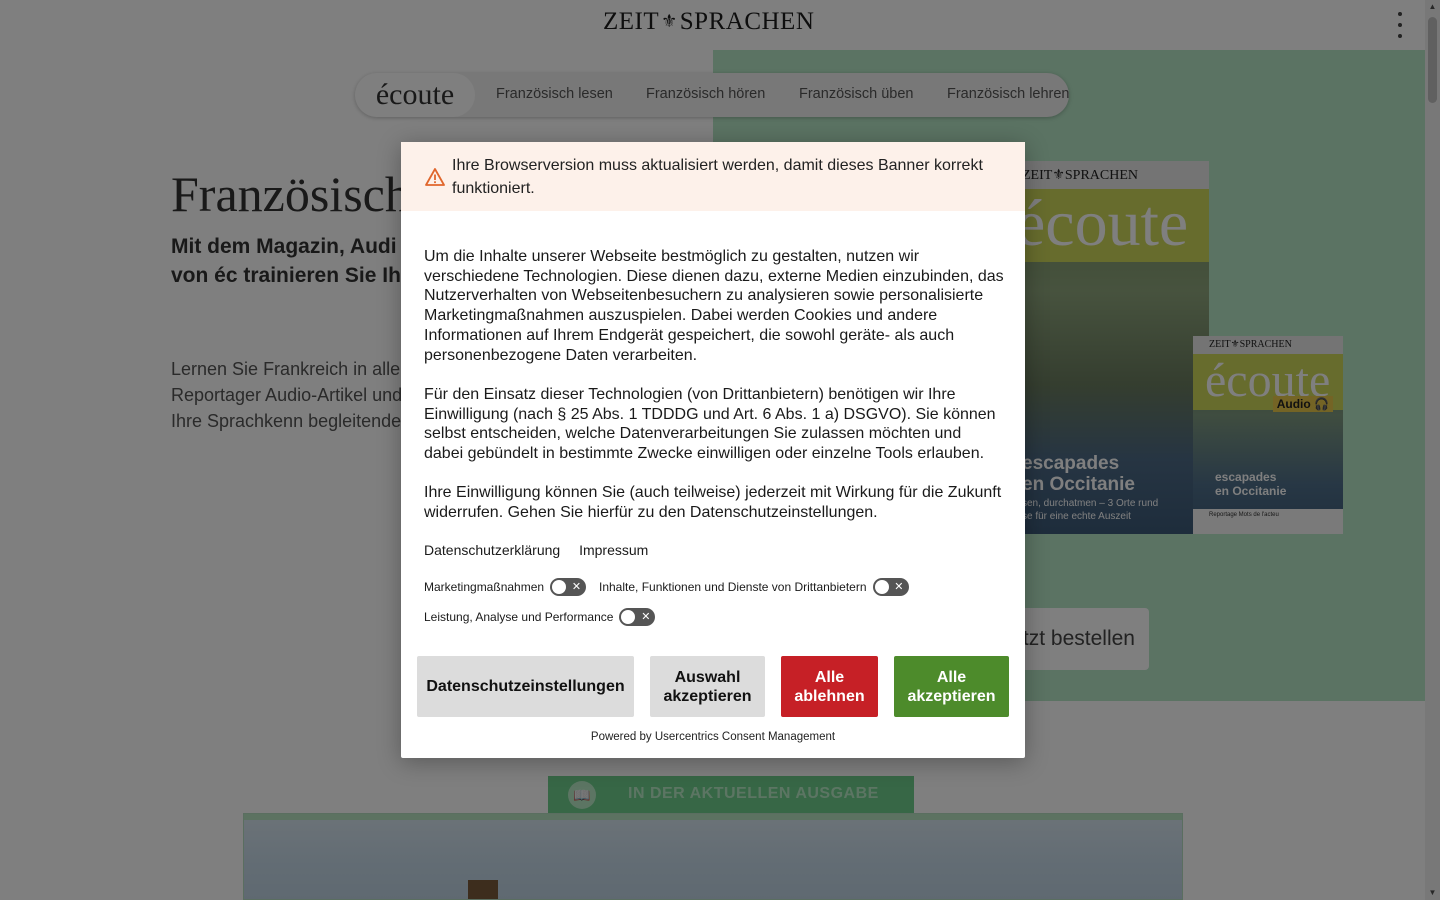  I want to click on toggle-label-marketing: Marketingmaßnahmen, so click(484, 587).